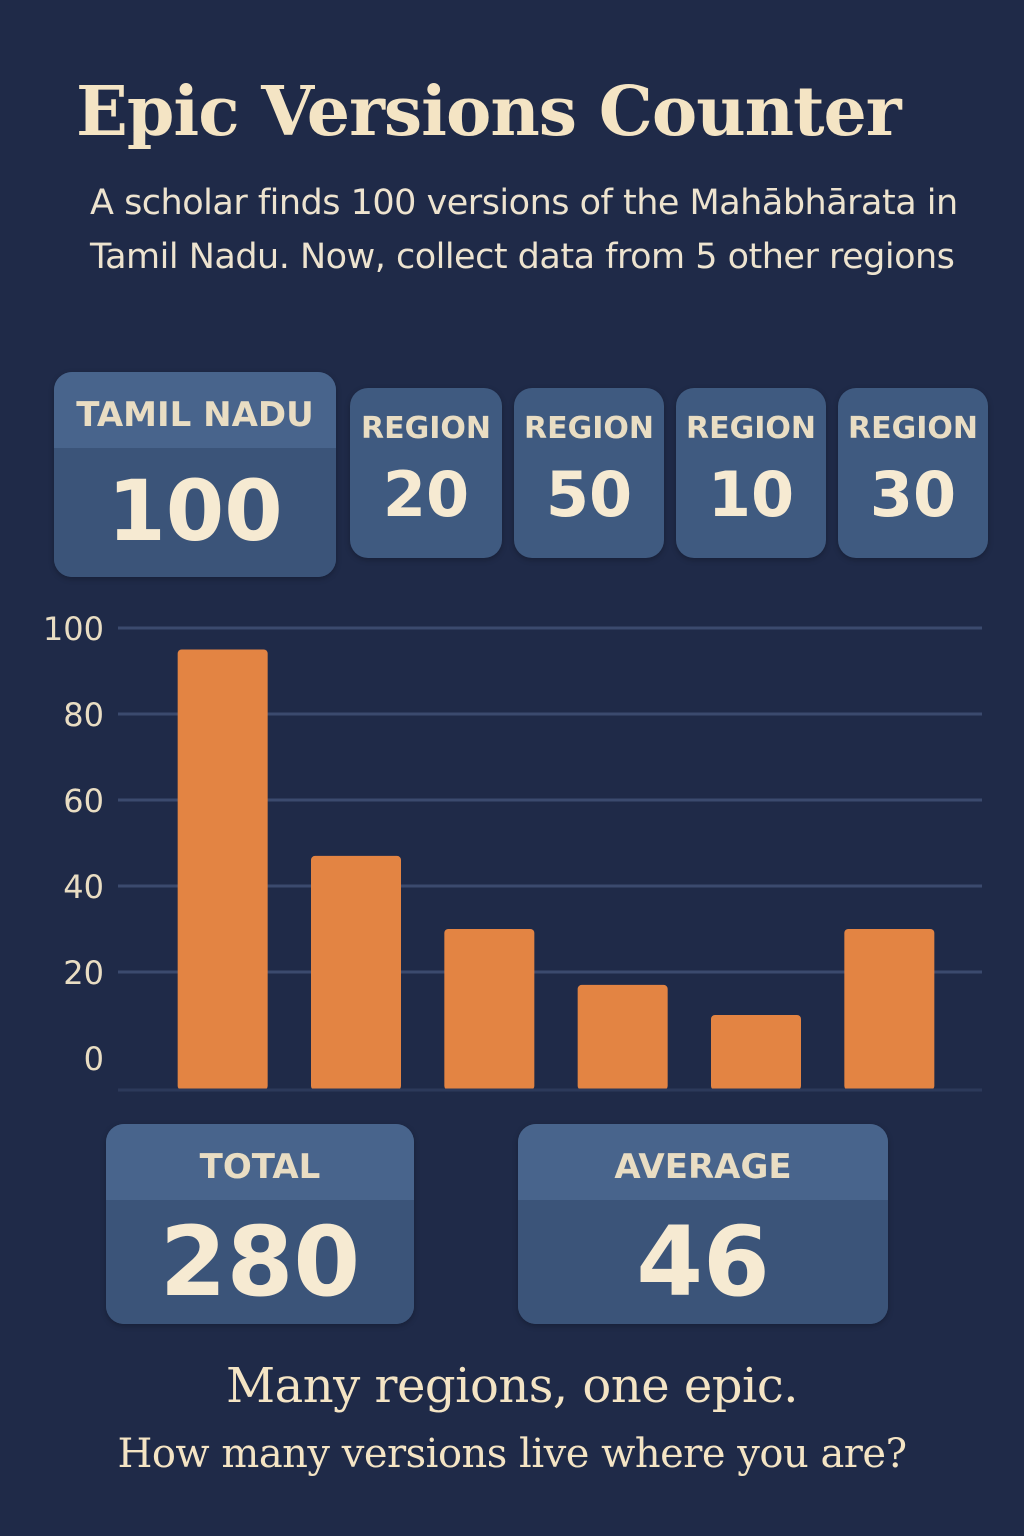 The image size is (1024, 1536). Describe the element at coordinates (512, 1454) in the screenshot. I see `closing-line-2: How many versions live where you are?` at that location.